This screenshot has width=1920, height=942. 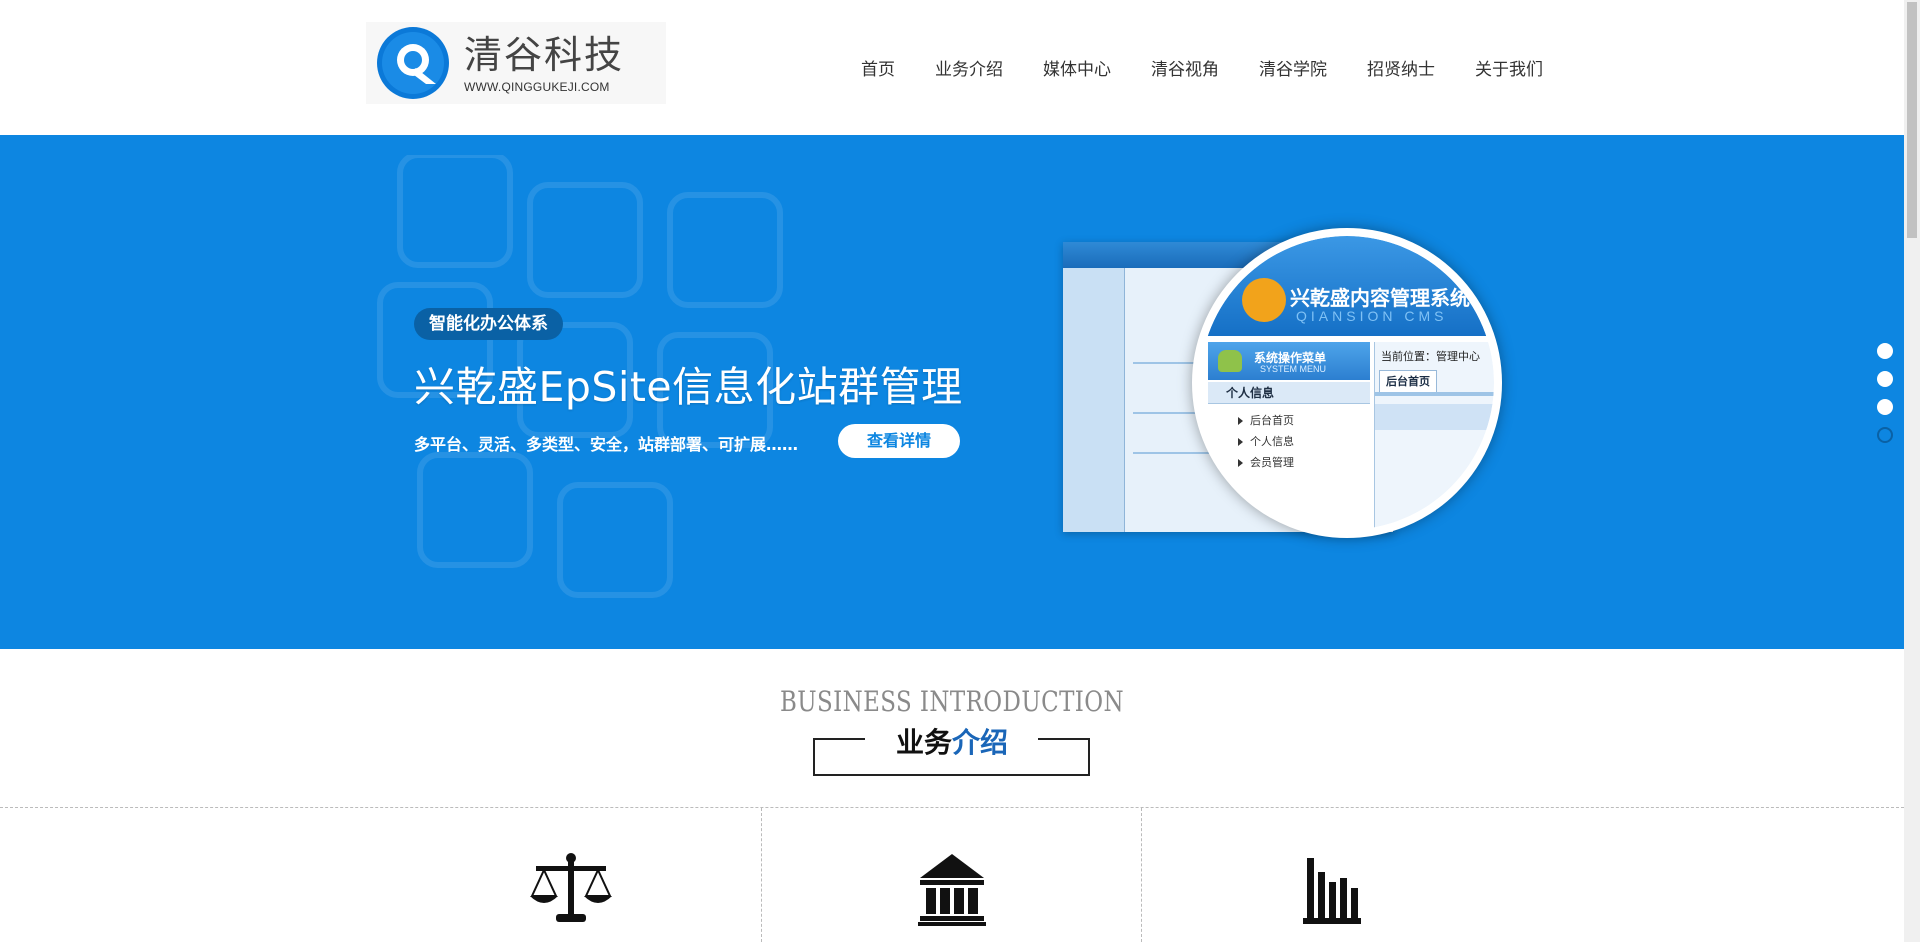 I want to click on logo-name: 清谷科技, so click(x=544, y=55).